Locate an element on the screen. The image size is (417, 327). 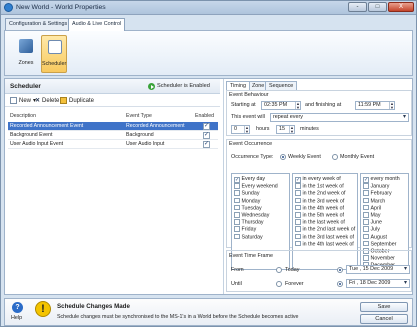
week-option: in the 3rd week of is located at coordinates (319, 201).